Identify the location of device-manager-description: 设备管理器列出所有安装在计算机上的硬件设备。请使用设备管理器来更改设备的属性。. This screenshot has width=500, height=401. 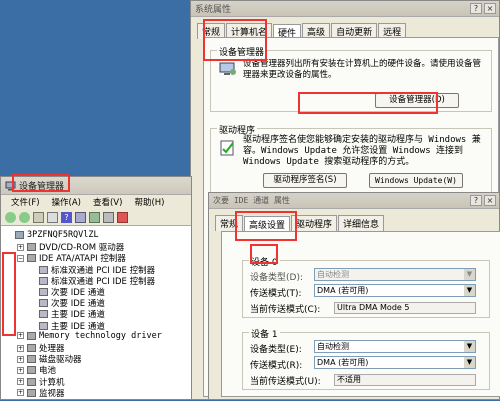
(362, 69).